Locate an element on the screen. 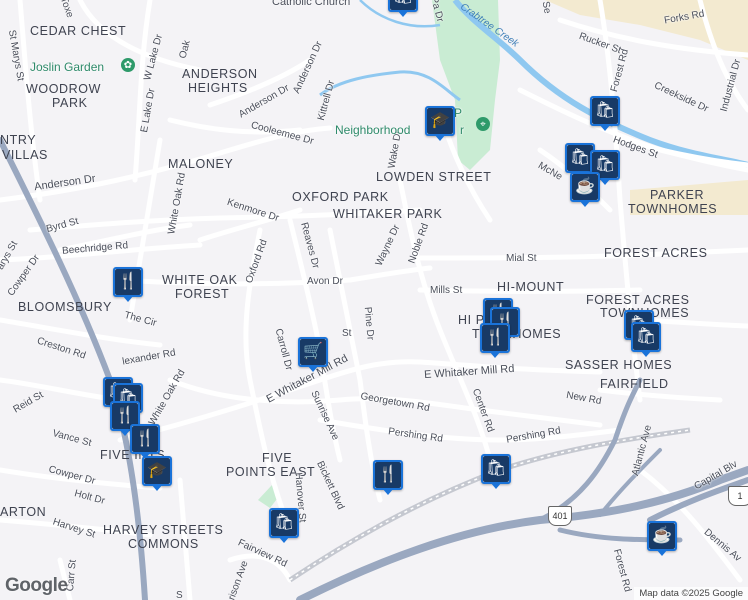 This screenshot has width=748, height=600. neighborhood-label: FAIRFIELD is located at coordinates (634, 384).